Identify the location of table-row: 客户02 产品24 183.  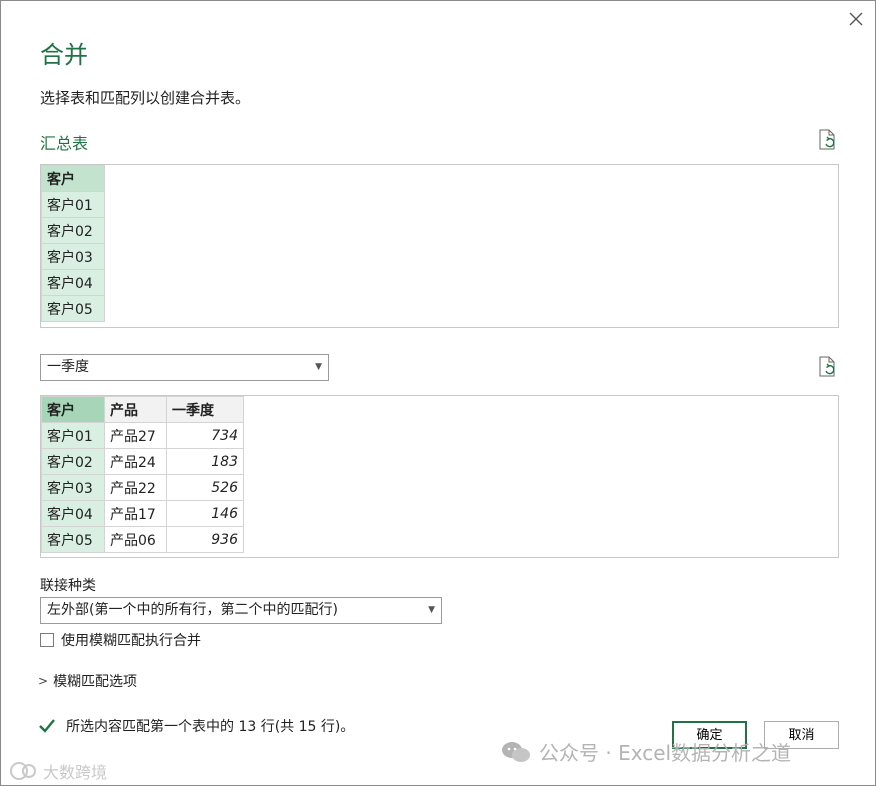
(142, 461).